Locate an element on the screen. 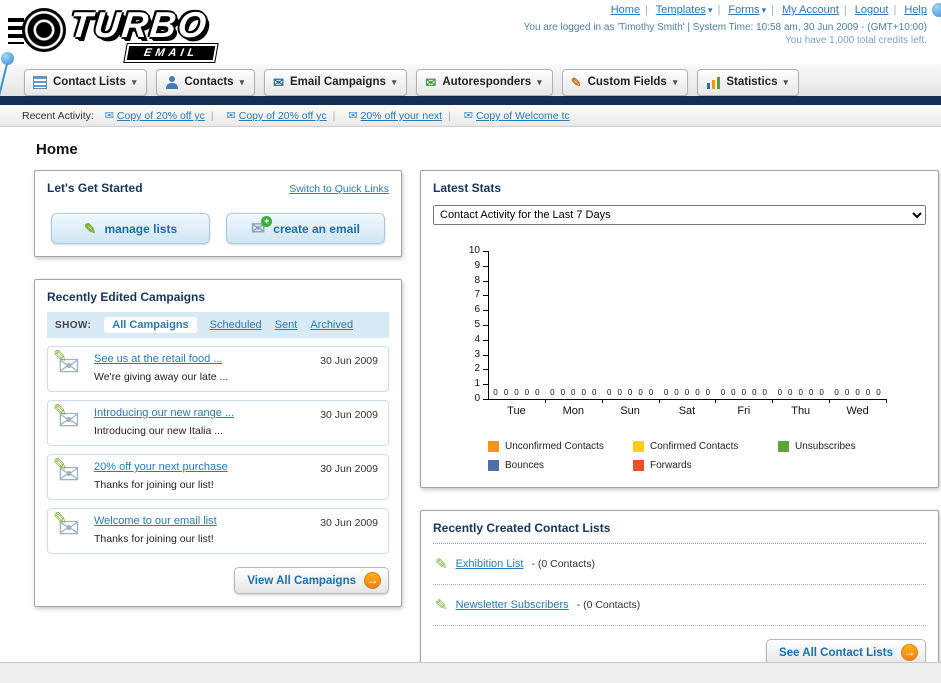  chart-x-axis is located at coordinates (687, 399).